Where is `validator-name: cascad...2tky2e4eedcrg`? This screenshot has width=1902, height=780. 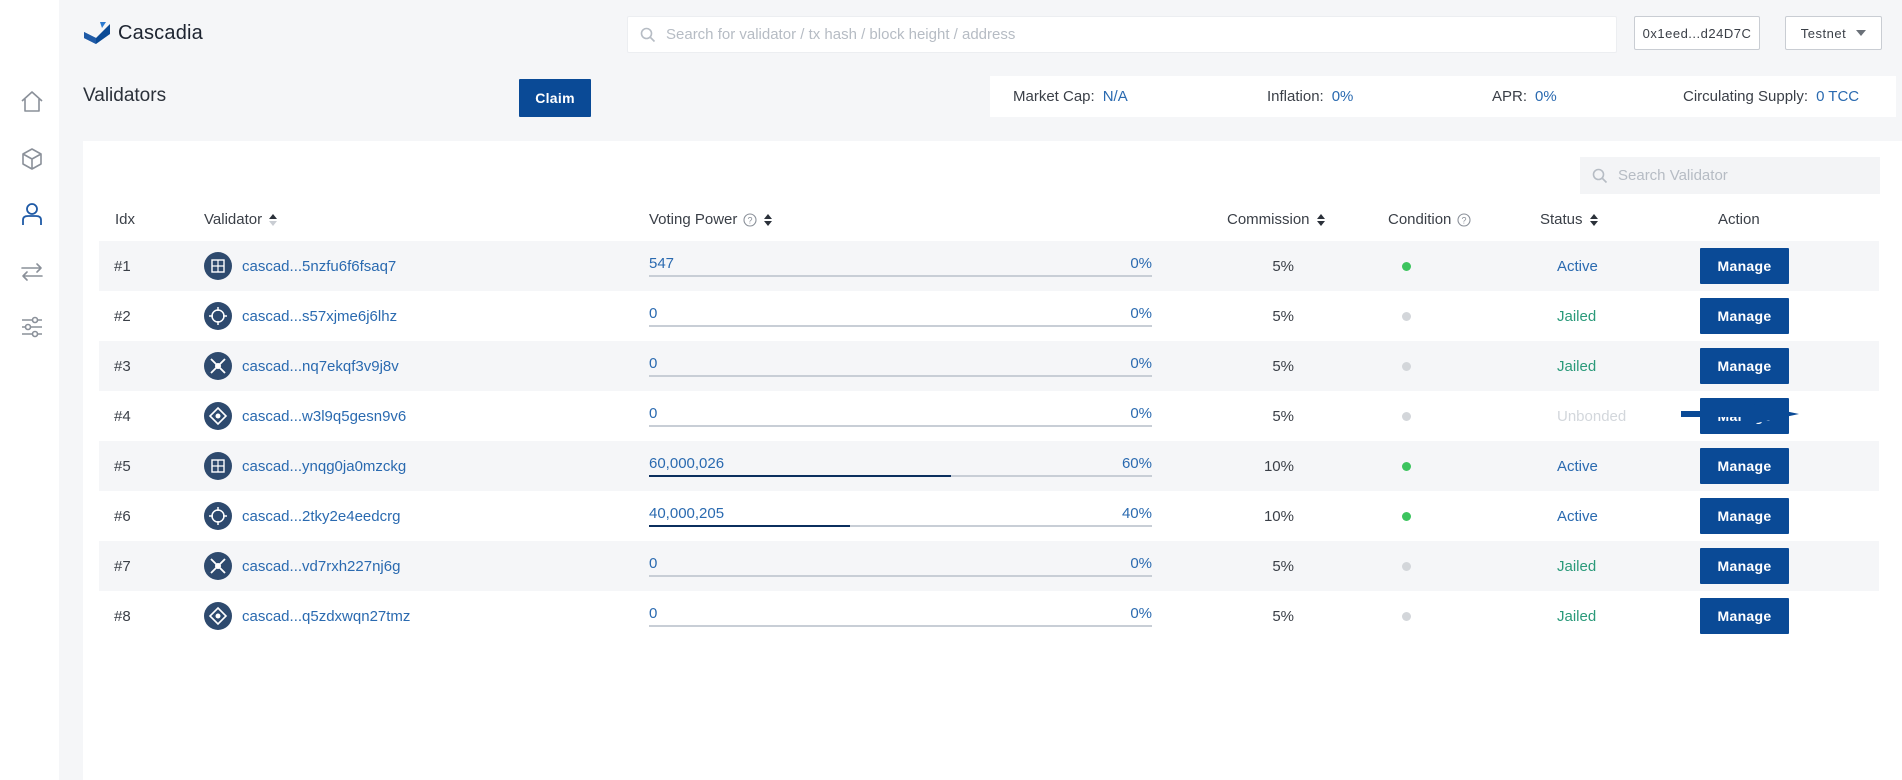
validator-name: cascad...2tky2e4eedcrg is located at coordinates (321, 516).